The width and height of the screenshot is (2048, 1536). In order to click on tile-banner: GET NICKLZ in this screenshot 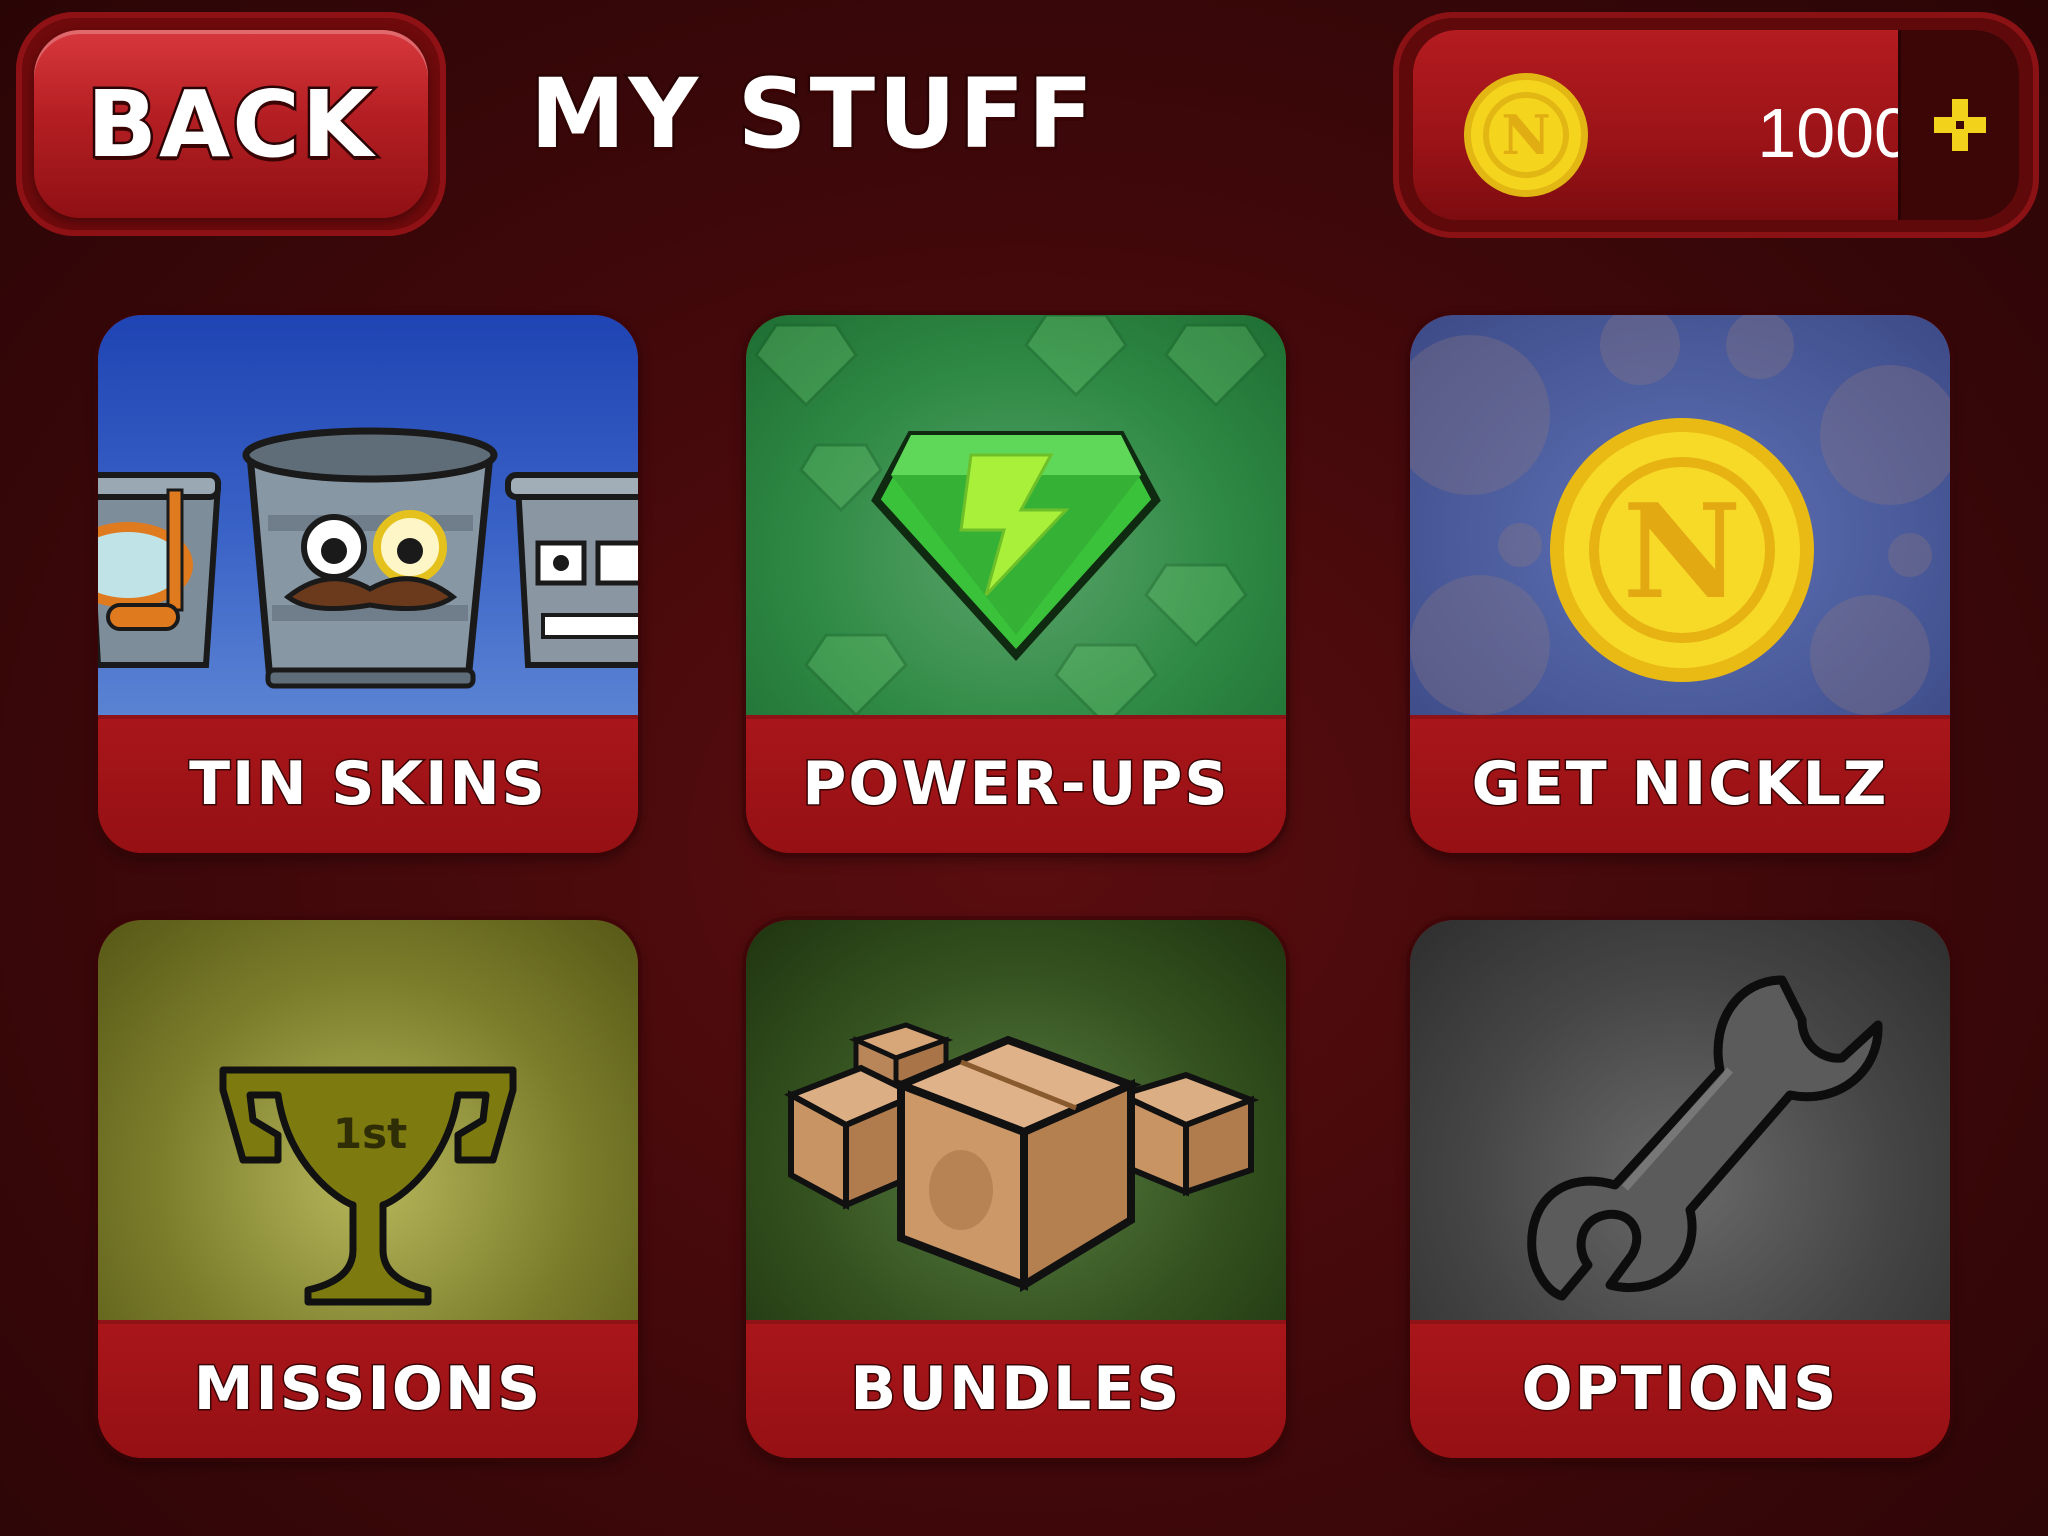, I will do `click(1680, 784)`.